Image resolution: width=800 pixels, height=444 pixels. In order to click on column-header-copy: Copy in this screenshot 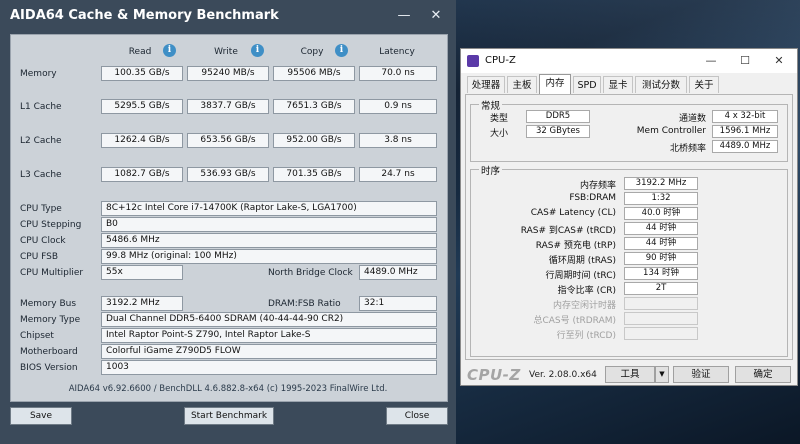, I will do `click(312, 52)`.